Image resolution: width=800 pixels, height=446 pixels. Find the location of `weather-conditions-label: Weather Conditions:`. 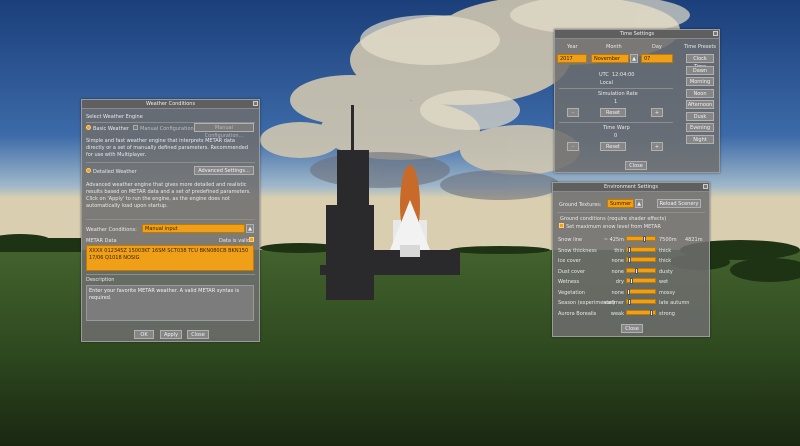

weather-conditions-label: Weather Conditions: is located at coordinates (111, 230).